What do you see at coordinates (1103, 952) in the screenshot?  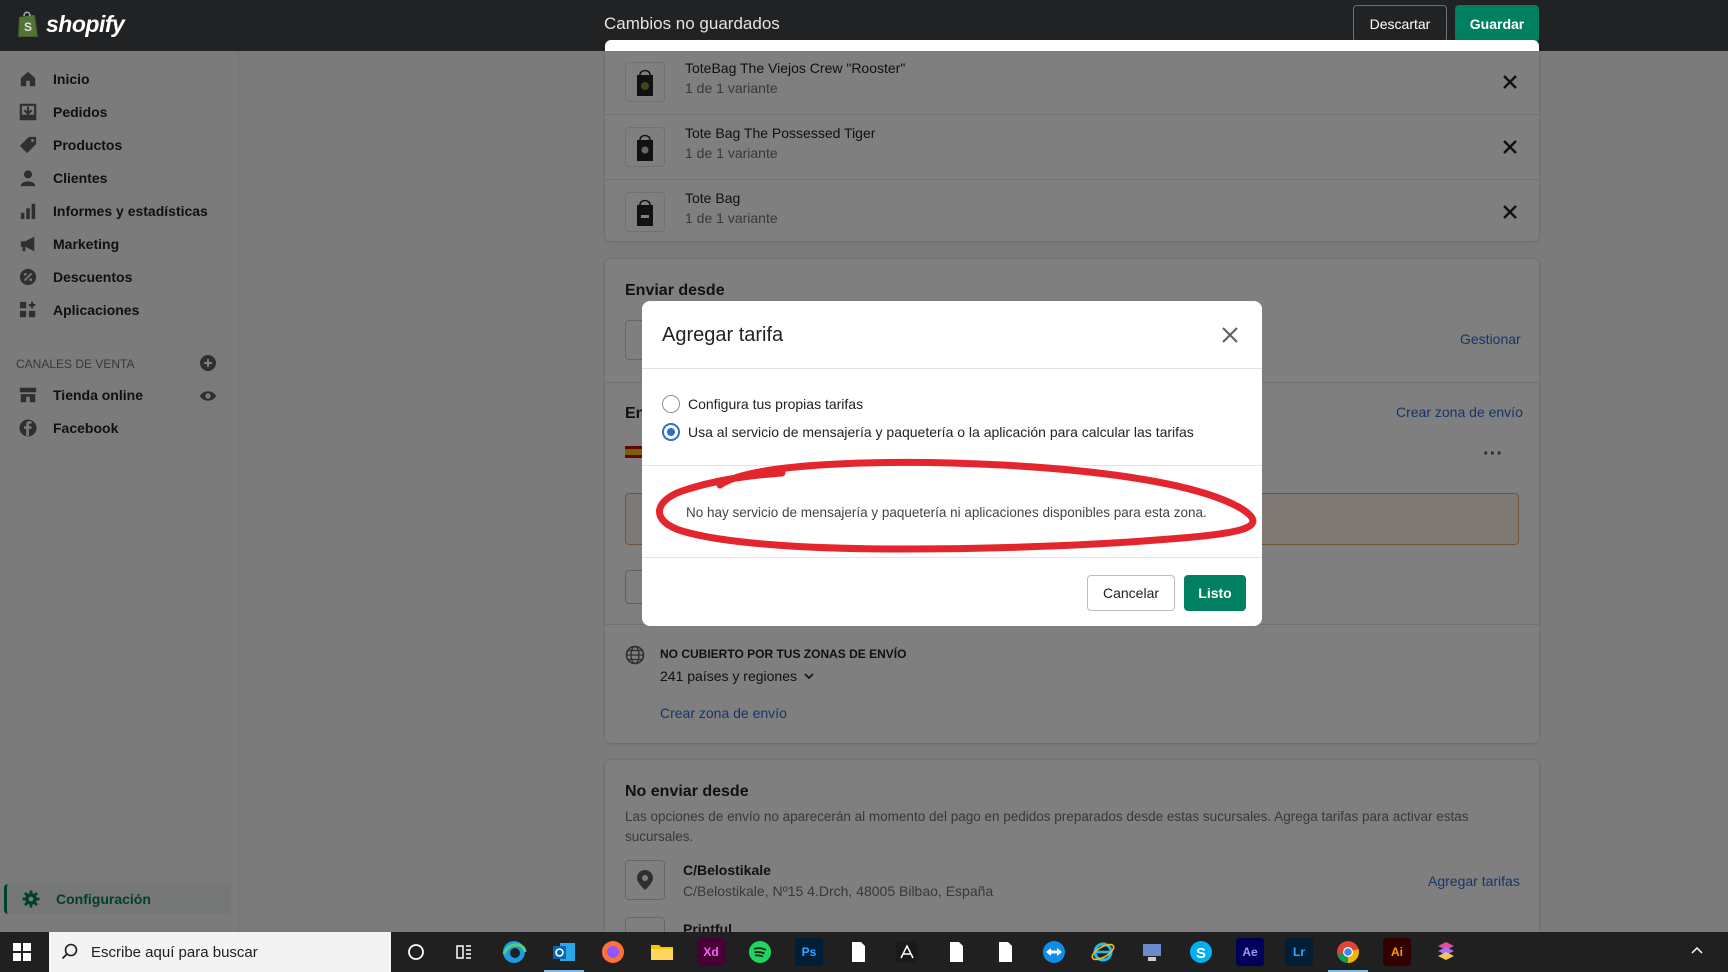 I see `internet-explorer-icon` at bounding box center [1103, 952].